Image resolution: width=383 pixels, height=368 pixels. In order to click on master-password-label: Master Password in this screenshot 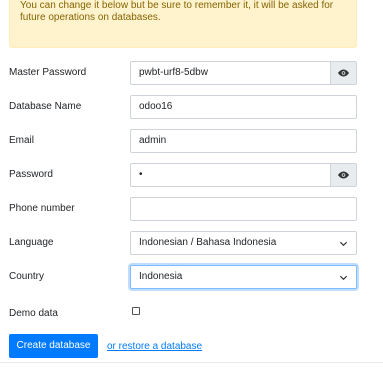, I will do `click(48, 72)`.